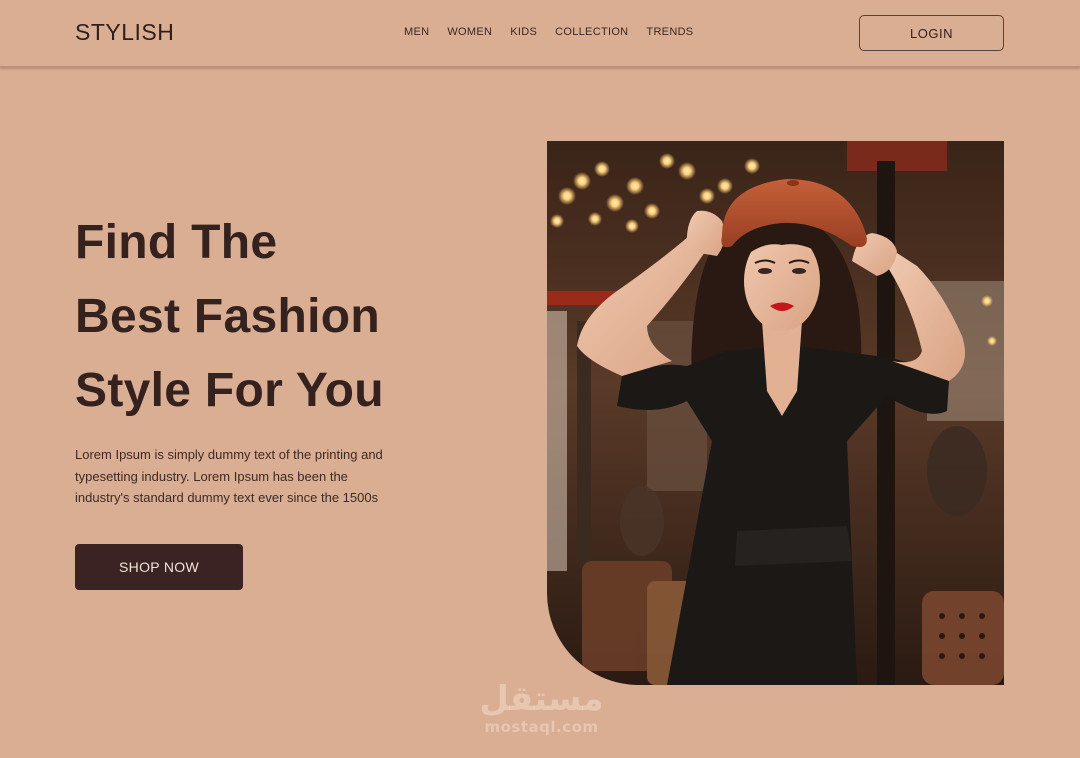 This screenshot has height=758, width=1080. What do you see at coordinates (541, 727) in the screenshot?
I see `watermark-latin: mostaql.com` at bounding box center [541, 727].